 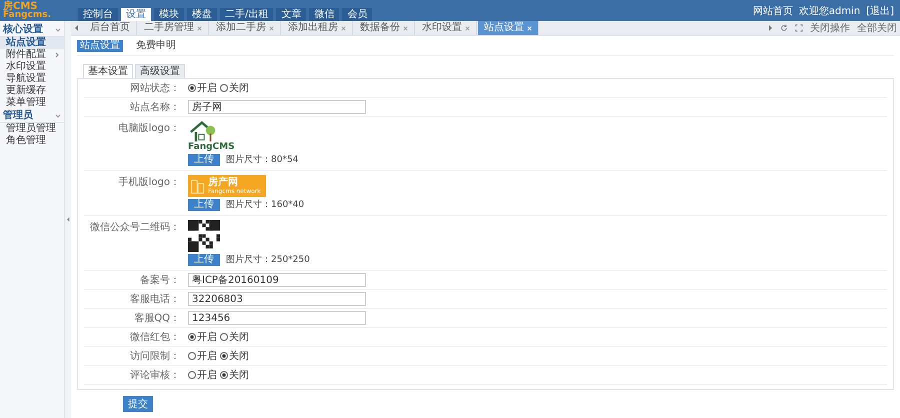 What do you see at coordinates (770, 28) in the screenshot?
I see `scroll-right-icon` at bounding box center [770, 28].